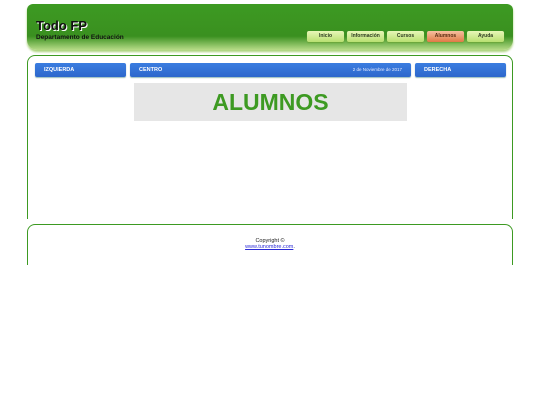 This screenshot has width=540, height=405. I want to click on footer-link-line: www.tunombre.com., so click(270, 247).